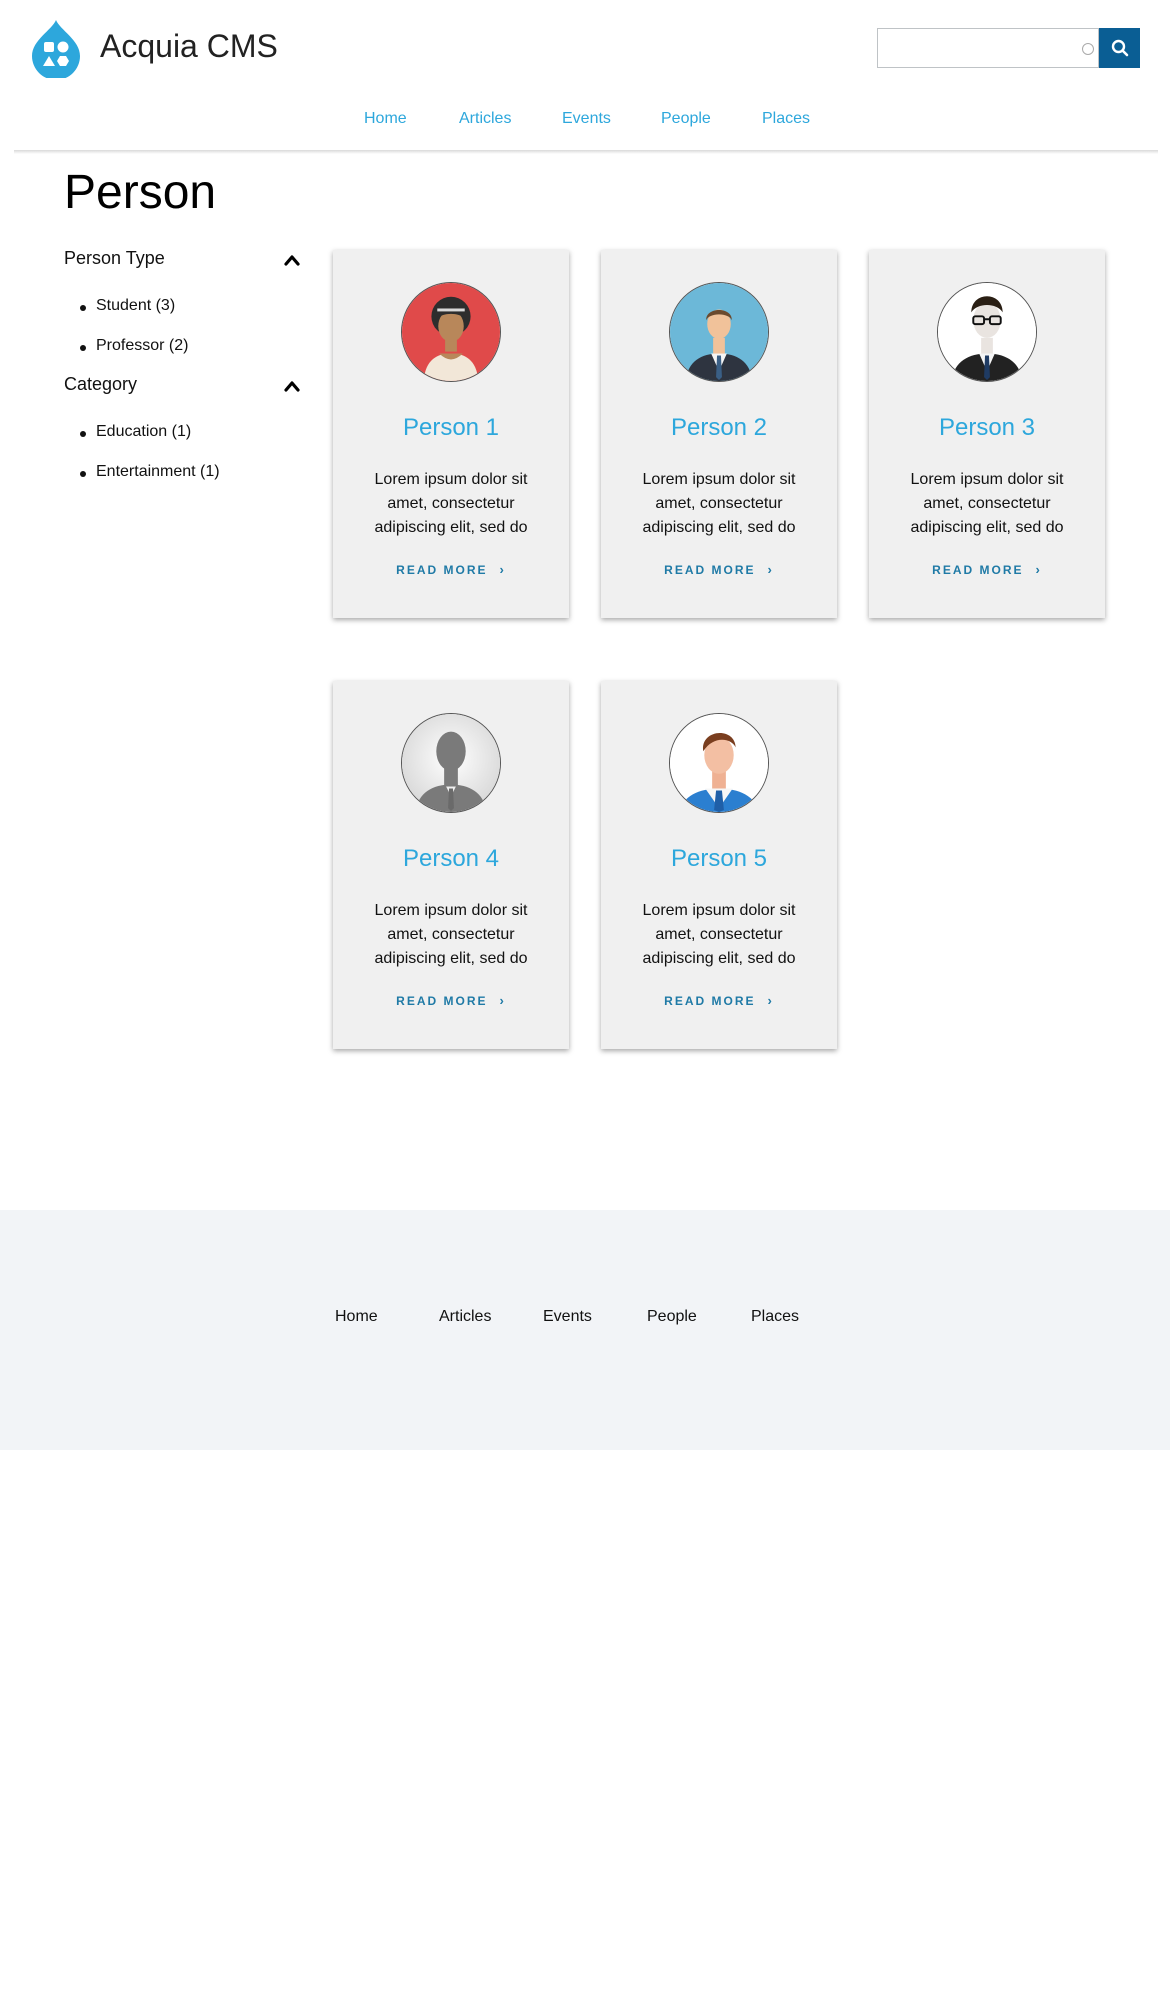  Describe the element at coordinates (135, 432) in the screenshot. I see `facet-item-education: Education (1)` at that location.